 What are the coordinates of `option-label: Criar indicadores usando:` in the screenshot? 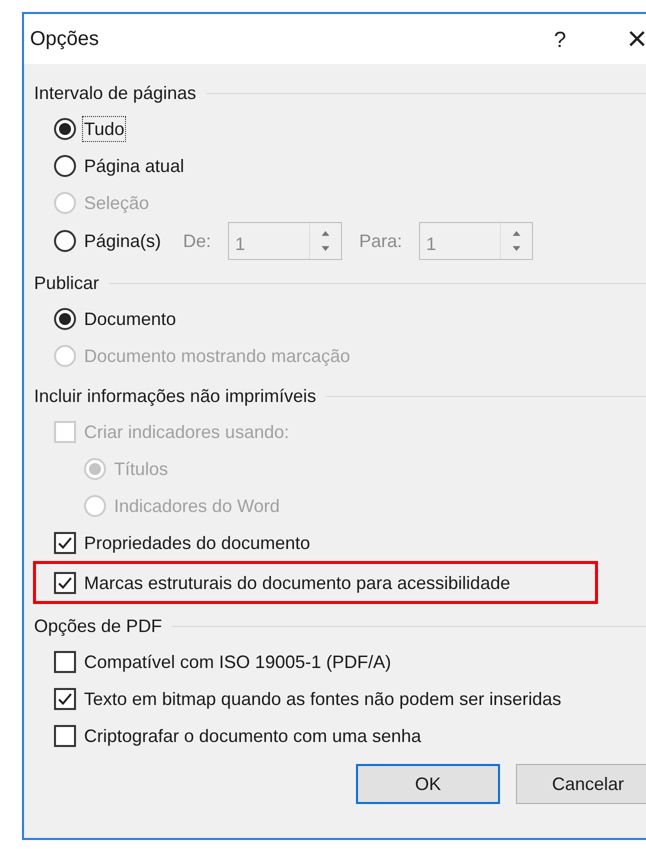 It's located at (186, 432).